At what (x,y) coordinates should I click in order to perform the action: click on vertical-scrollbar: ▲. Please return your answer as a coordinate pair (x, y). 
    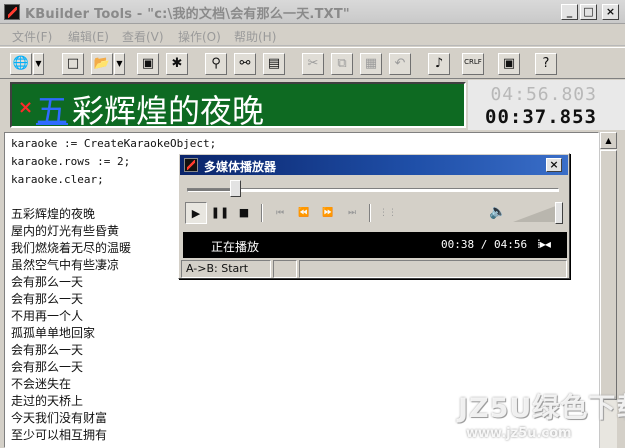
    Looking at the image, I should click on (608, 290).